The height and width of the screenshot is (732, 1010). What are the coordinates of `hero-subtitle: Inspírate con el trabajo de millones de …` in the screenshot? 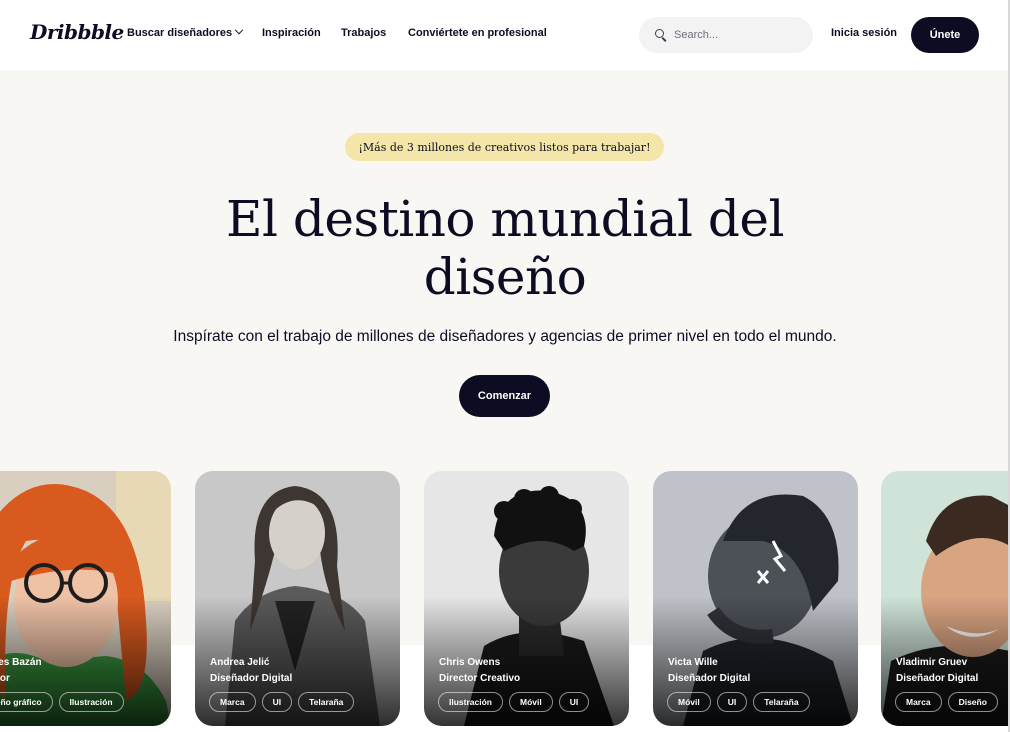 It's located at (505, 336).